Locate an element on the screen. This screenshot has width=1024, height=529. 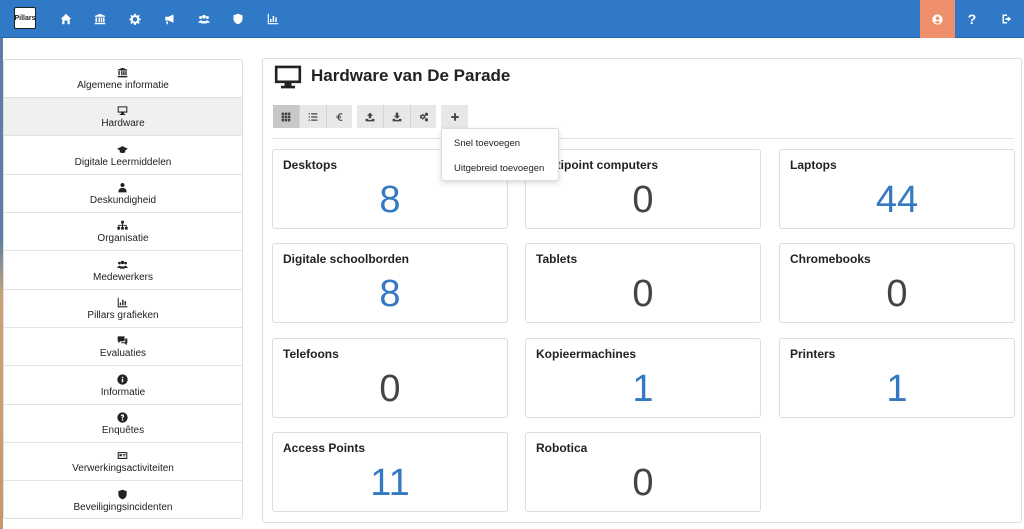
sidebar-item-organisatie: Organisatie is located at coordinates (123, 232).